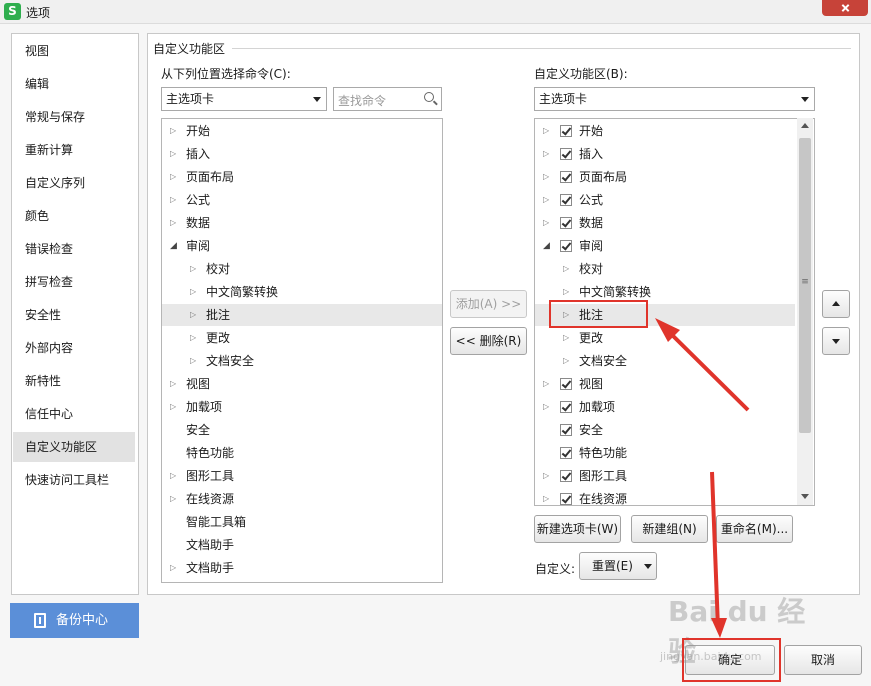 The height and width of the screenshot is (686, 871). Describe the element at coordinates (302, 499) in the screenshot. I see `tree-row: ▷ 在线资源` at that location.